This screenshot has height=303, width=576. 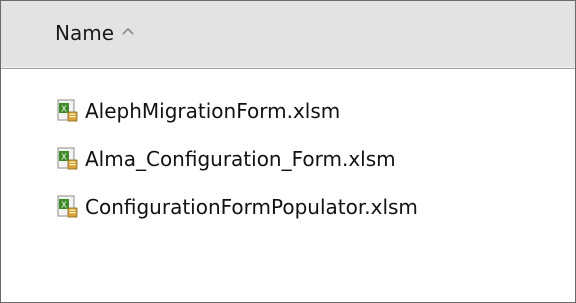 I want to click on file-name: ConfigurationFormPopulator.xlsm, so click(x=251, y=207).